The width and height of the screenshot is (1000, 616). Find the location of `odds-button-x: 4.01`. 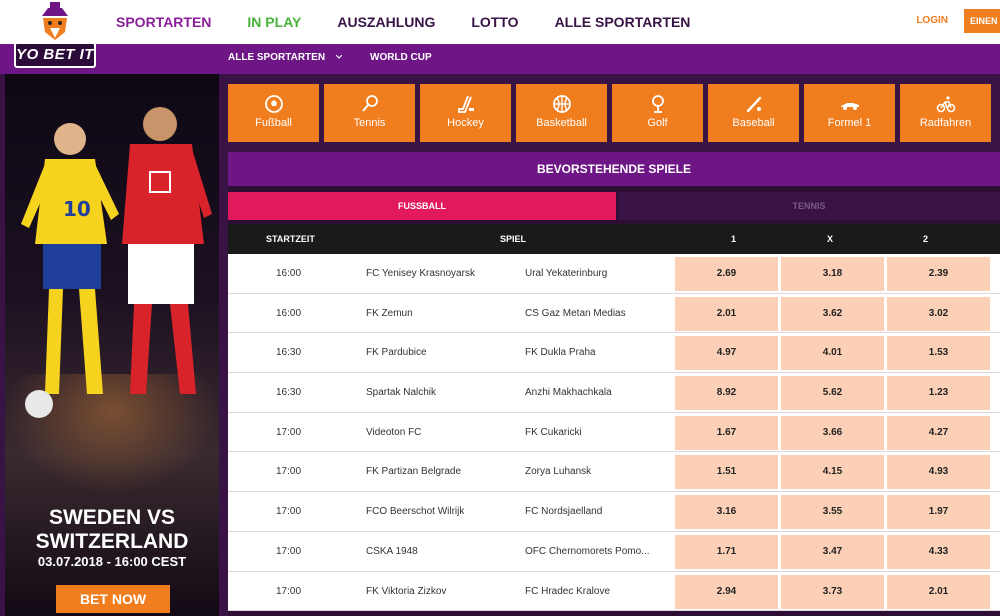

odds-button-x: 4.01 is located at coordinates (832, 353).